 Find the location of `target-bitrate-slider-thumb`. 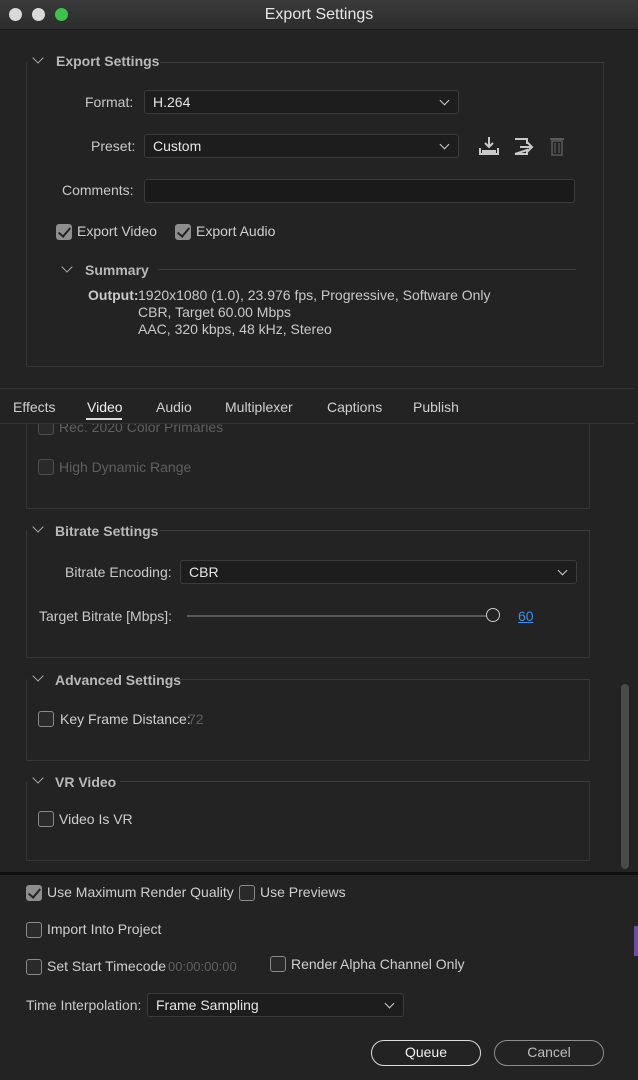

target-bitrate-slider-thumb is located at coordinates (492, 615).